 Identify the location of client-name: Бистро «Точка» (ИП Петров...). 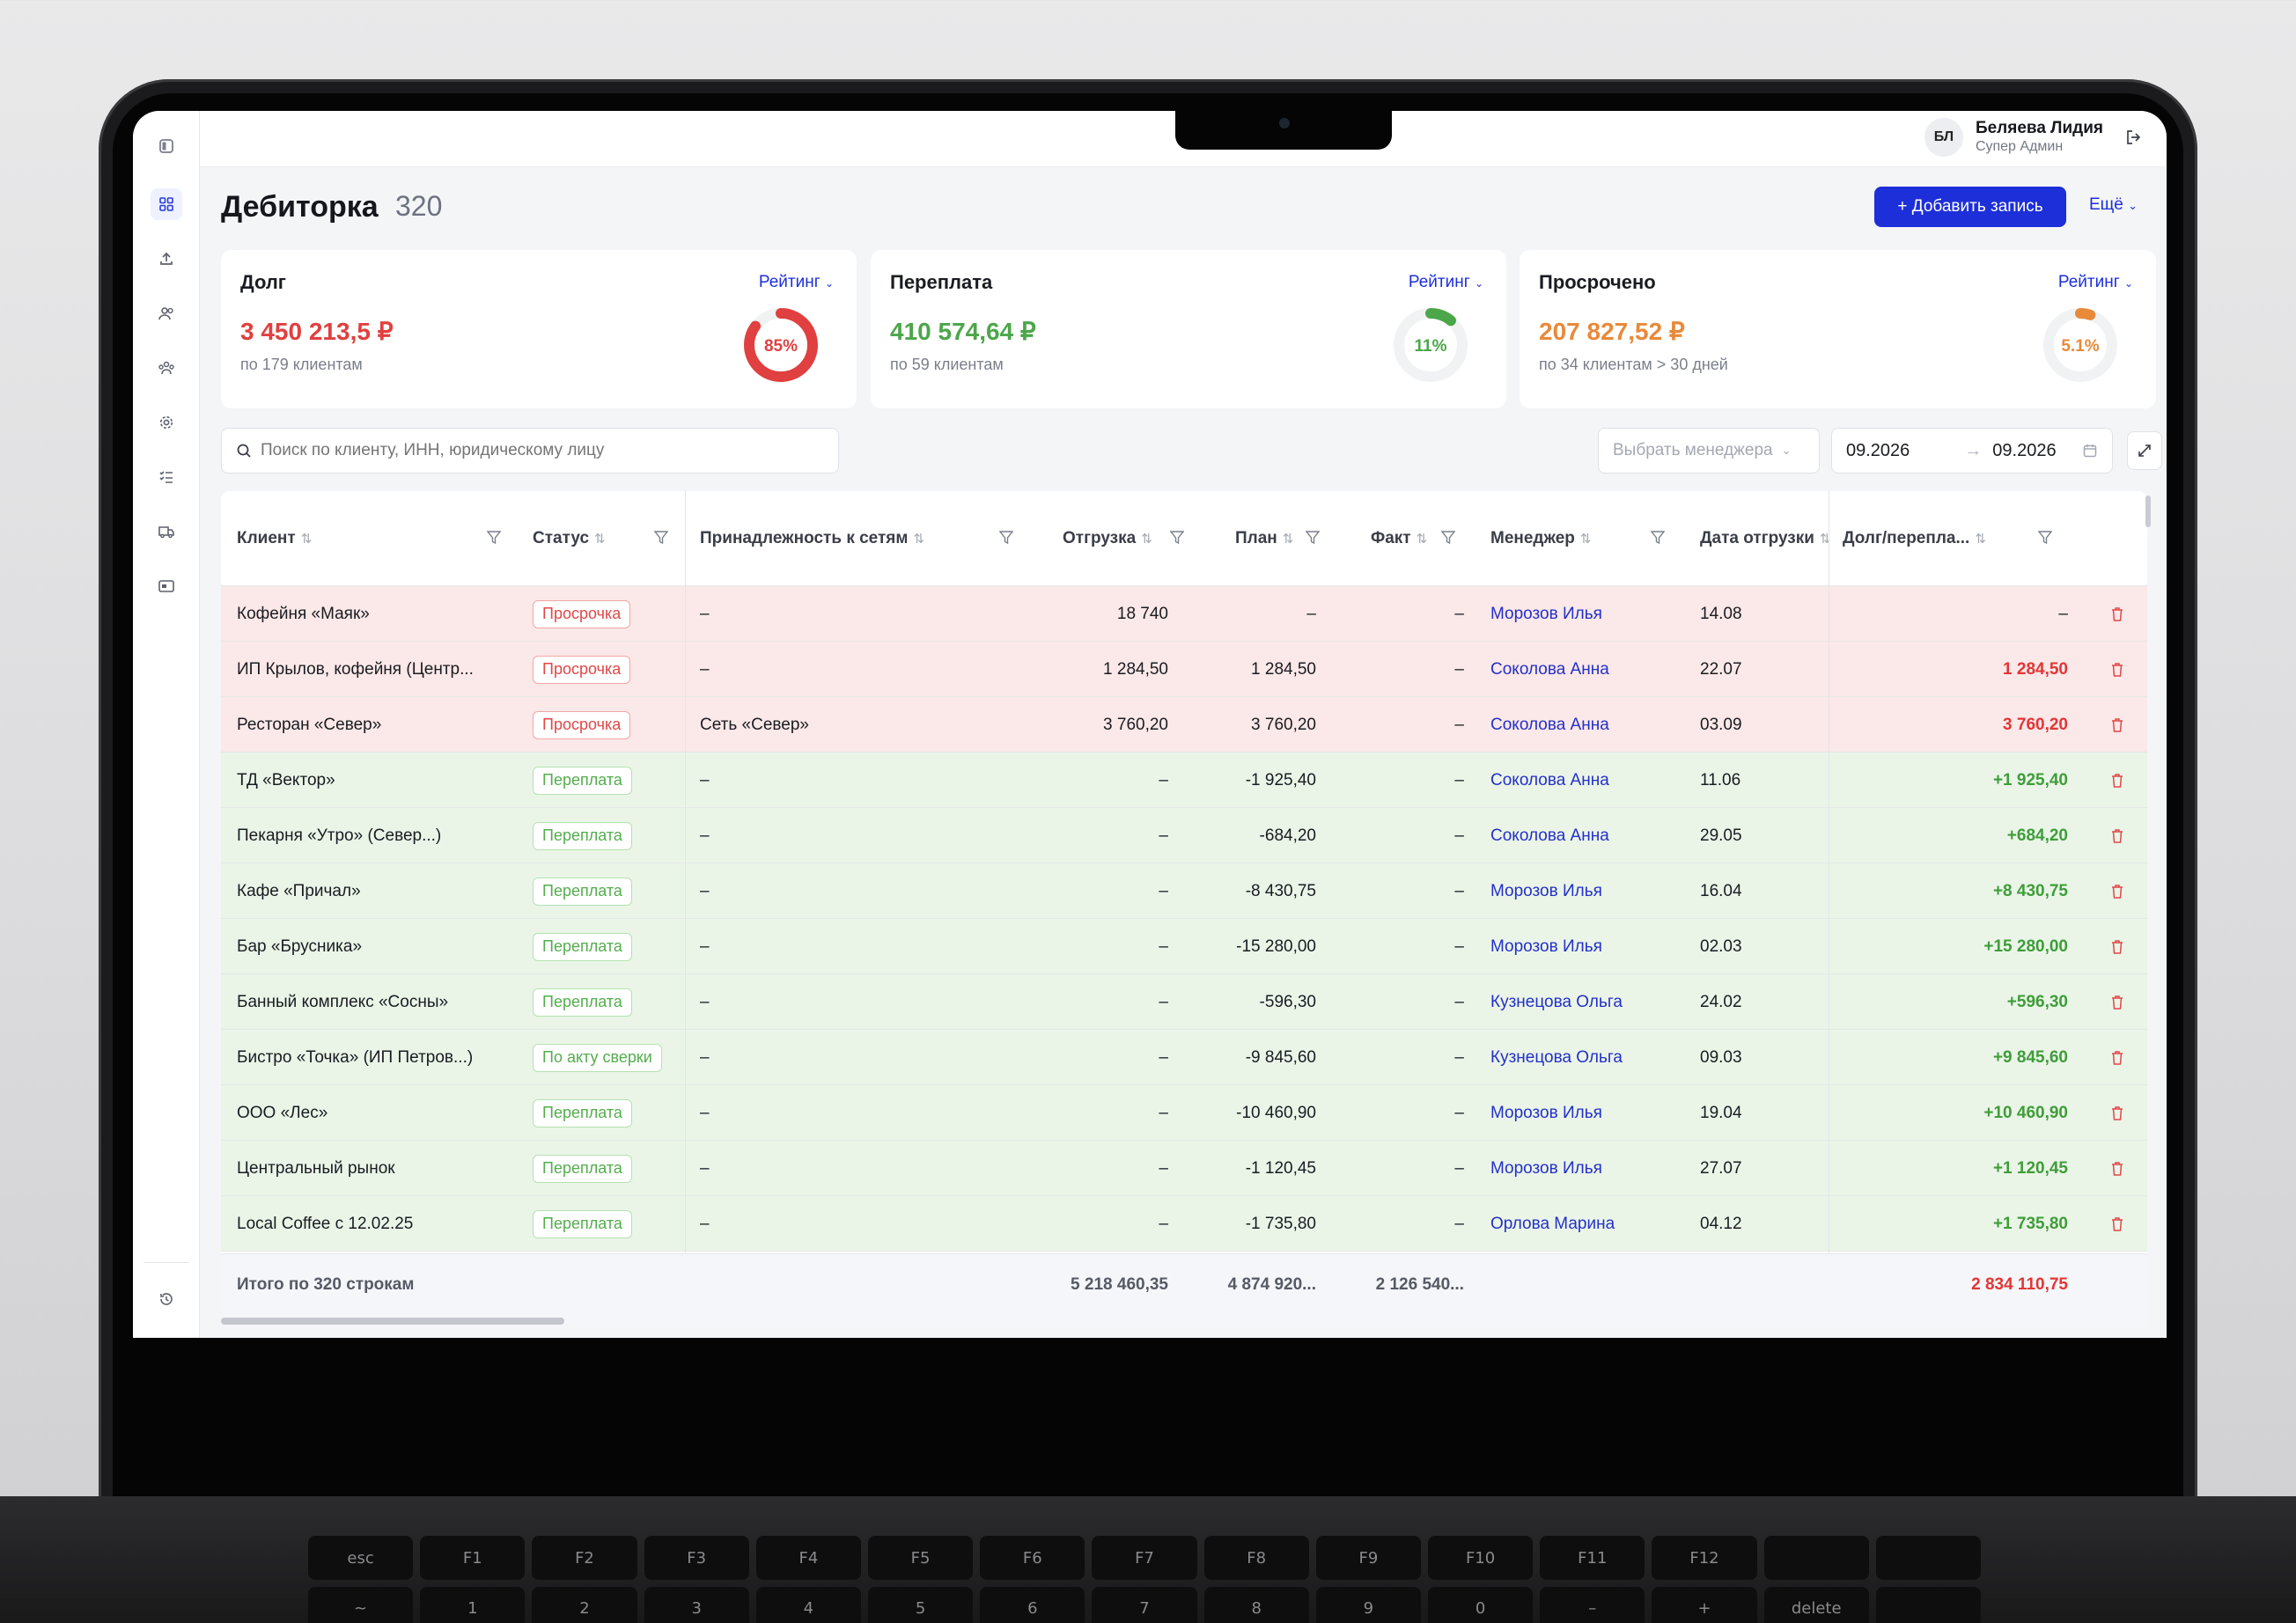
(355, 1057).